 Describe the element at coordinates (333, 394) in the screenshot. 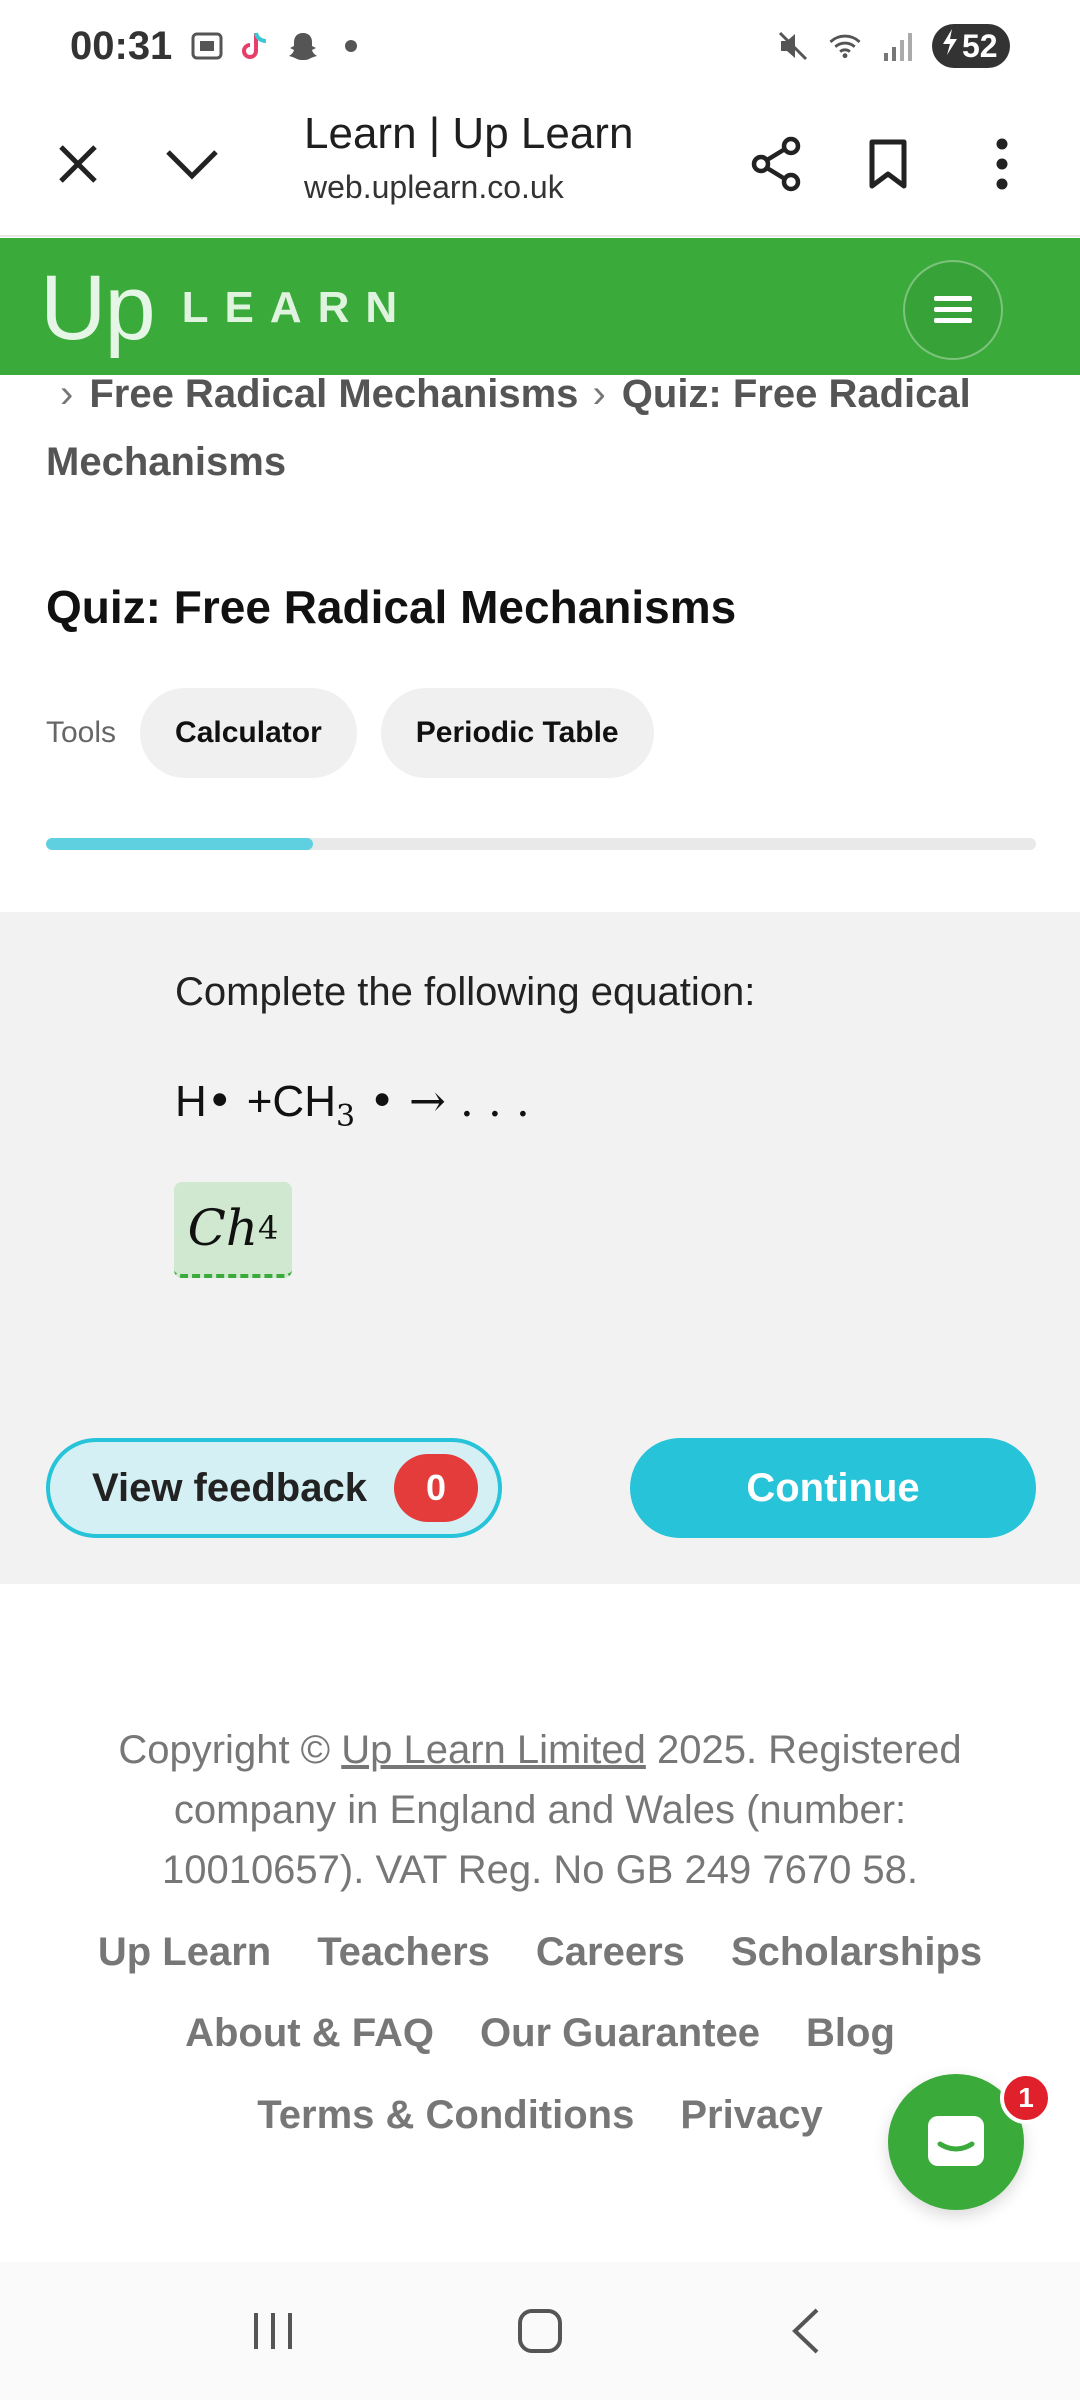

I see `breadcrumb-item: Free Radical Mechanisms` at that location.